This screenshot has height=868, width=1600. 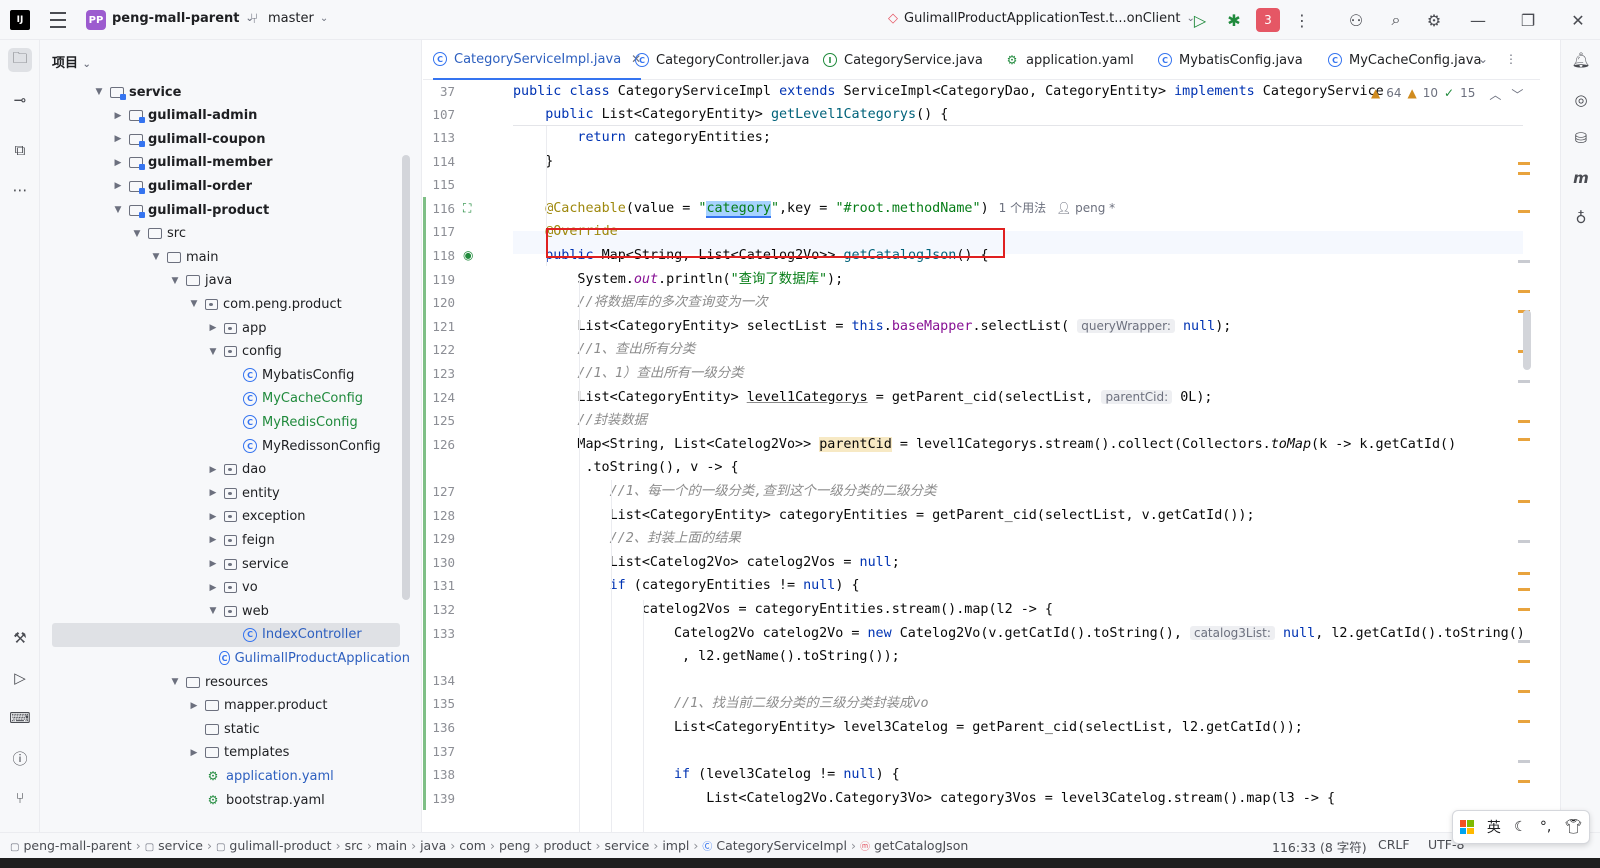 I want to click on services-icon: ▷, so click(x=20, y=678).